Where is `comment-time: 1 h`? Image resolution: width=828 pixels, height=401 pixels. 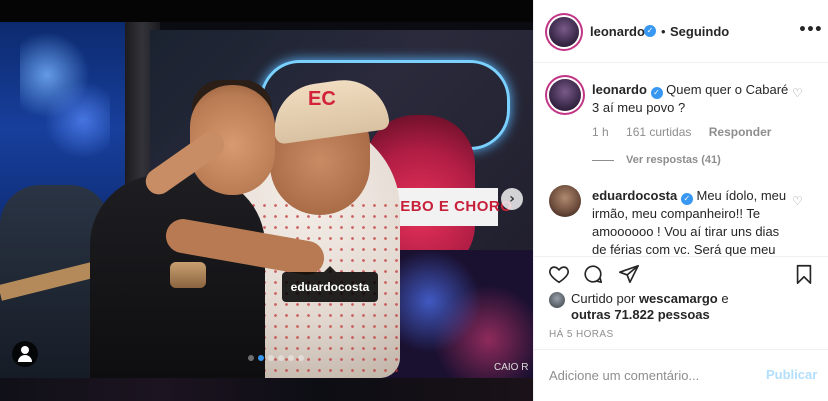 comment-time: 1 h is located at coordinates (600, 132).